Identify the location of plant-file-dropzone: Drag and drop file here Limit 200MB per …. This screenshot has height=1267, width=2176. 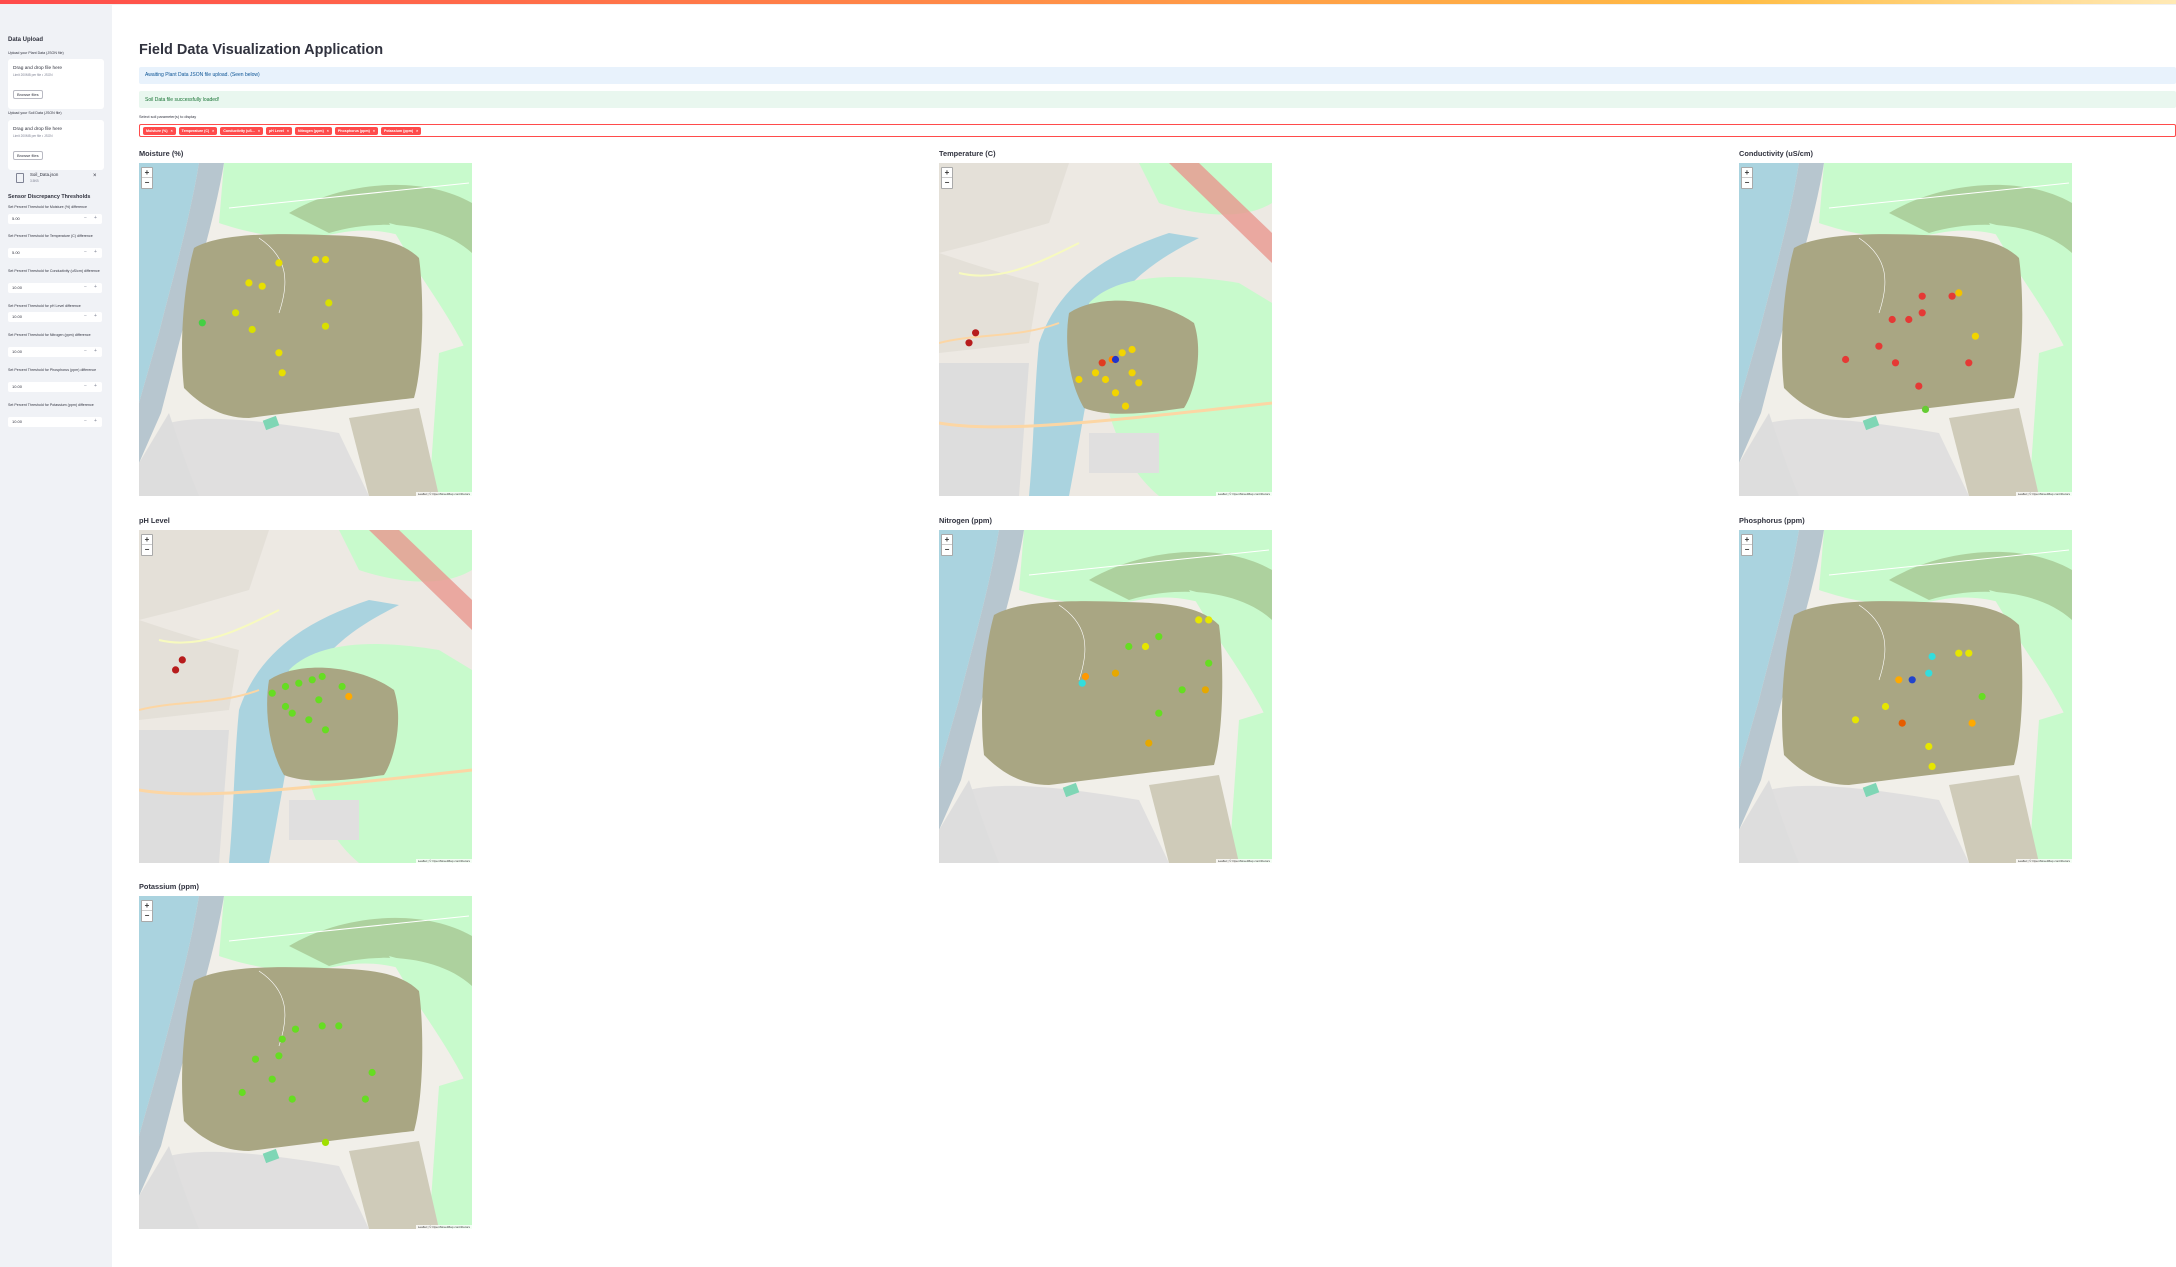
(56, 84).